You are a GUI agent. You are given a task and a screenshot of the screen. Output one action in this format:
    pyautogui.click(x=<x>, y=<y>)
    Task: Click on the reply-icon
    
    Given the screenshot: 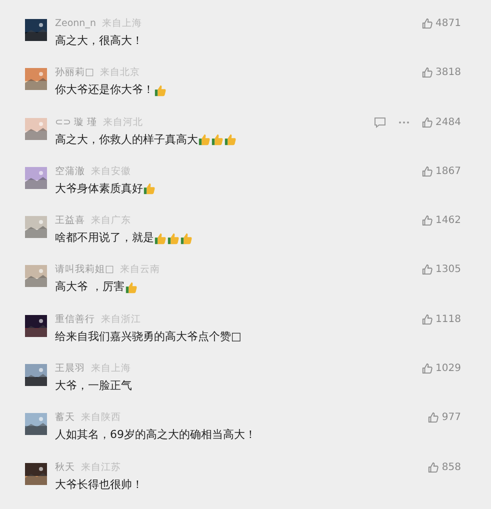 What is the action you would take?
    pyautogui.click(x=380, y=122)
    